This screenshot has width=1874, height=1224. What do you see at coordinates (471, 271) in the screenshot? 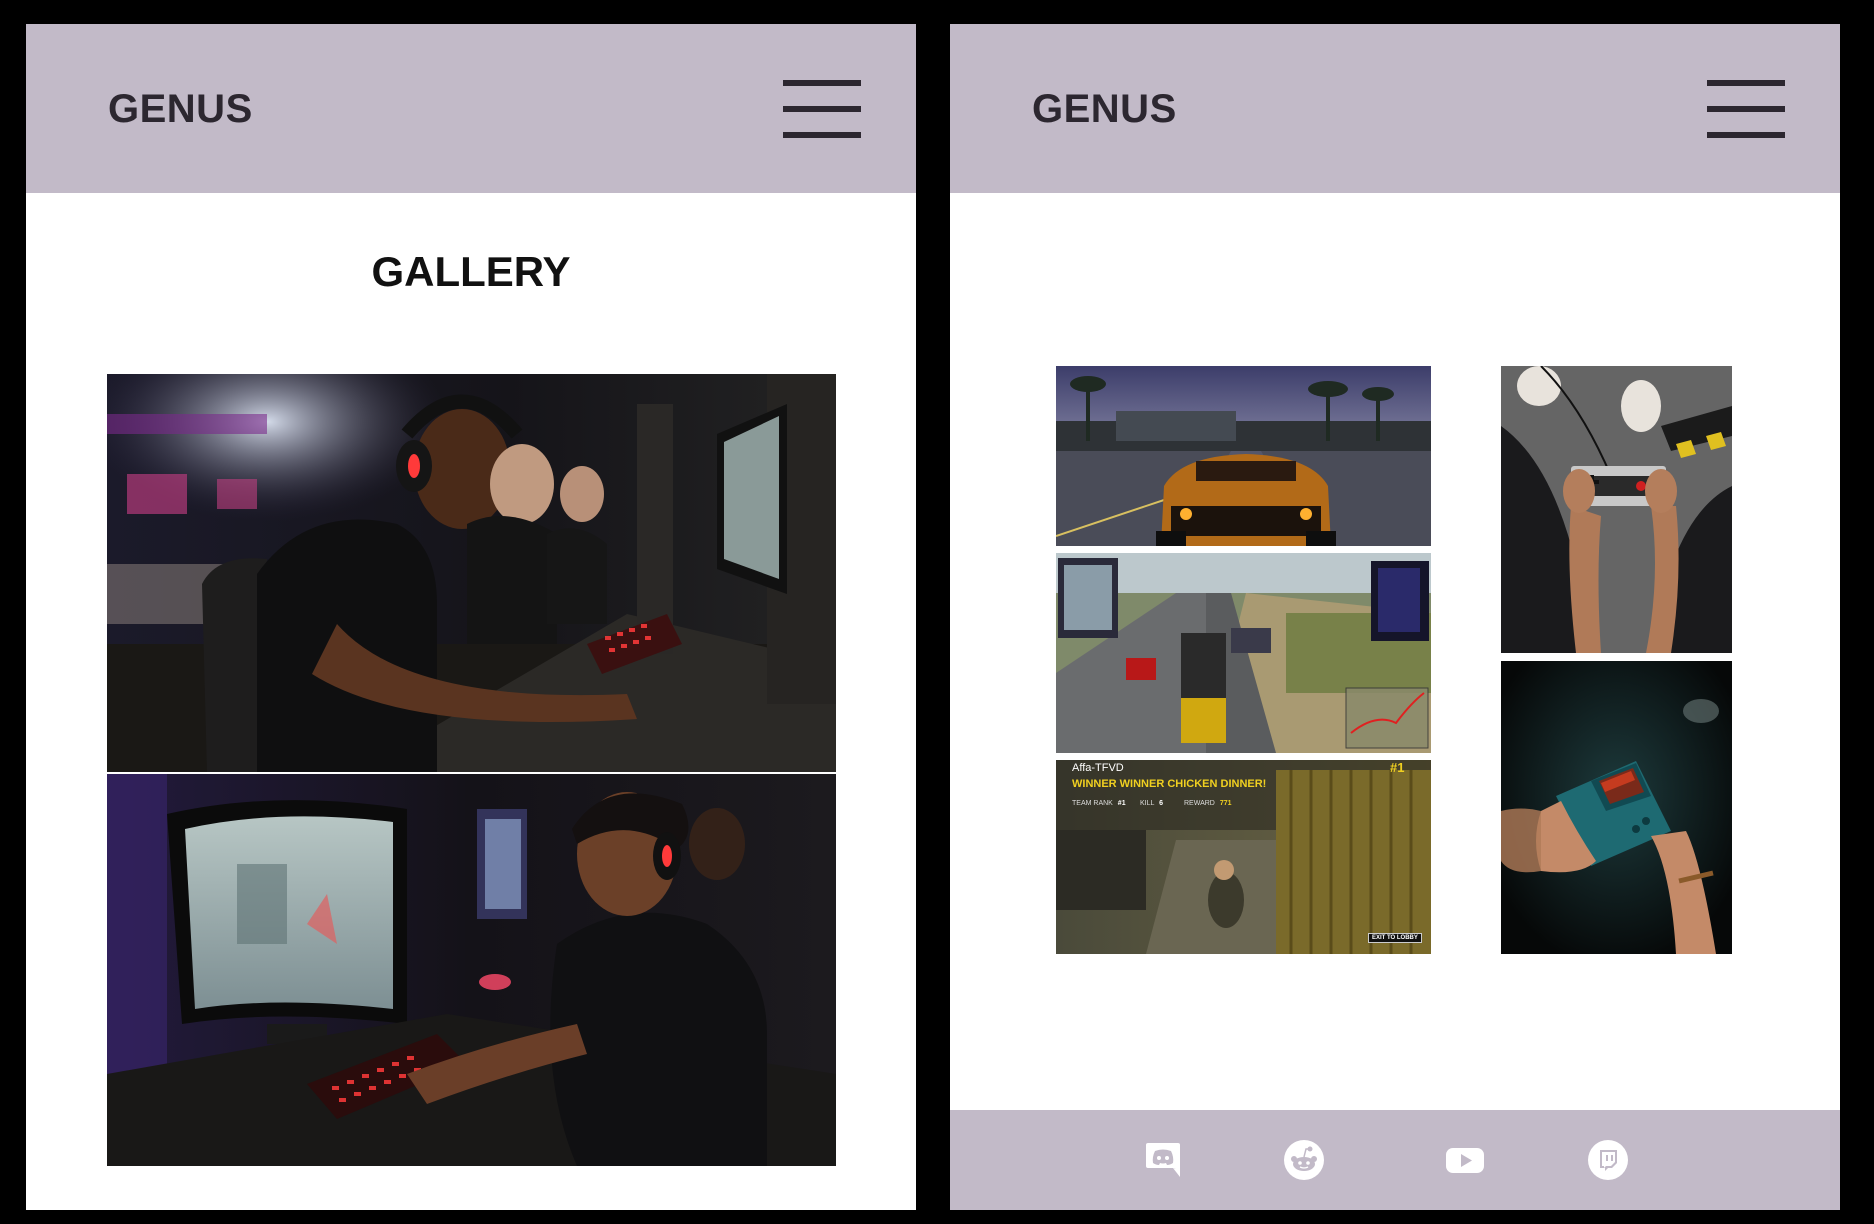
I see `page-title: GALLERY` at bounding box center [471, 271].